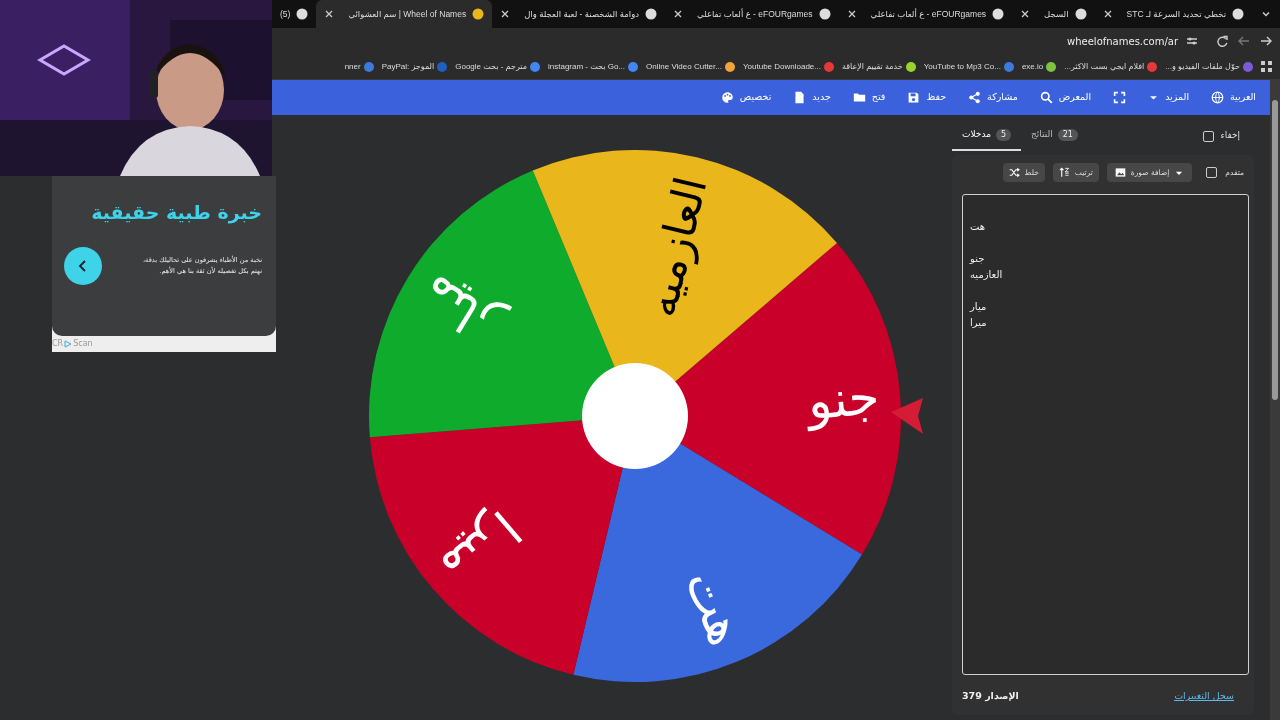  What do you see at coordinates (914, 97) in the screenshot?
I see `save-icon` at bounding box center [914, 97].